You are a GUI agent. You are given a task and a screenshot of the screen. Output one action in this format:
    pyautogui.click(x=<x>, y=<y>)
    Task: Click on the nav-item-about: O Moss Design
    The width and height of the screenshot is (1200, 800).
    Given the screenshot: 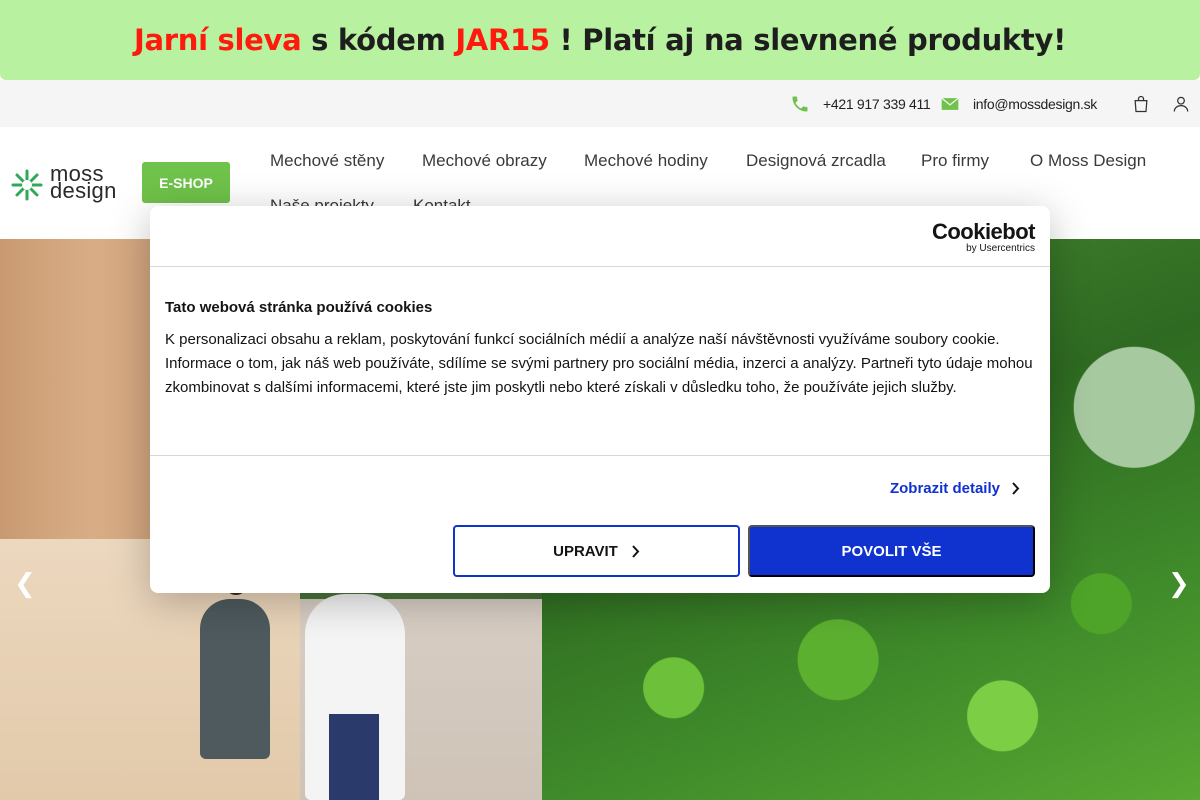 What is the action you would take?
    pyautogui.click(x=1088, y=161)
    